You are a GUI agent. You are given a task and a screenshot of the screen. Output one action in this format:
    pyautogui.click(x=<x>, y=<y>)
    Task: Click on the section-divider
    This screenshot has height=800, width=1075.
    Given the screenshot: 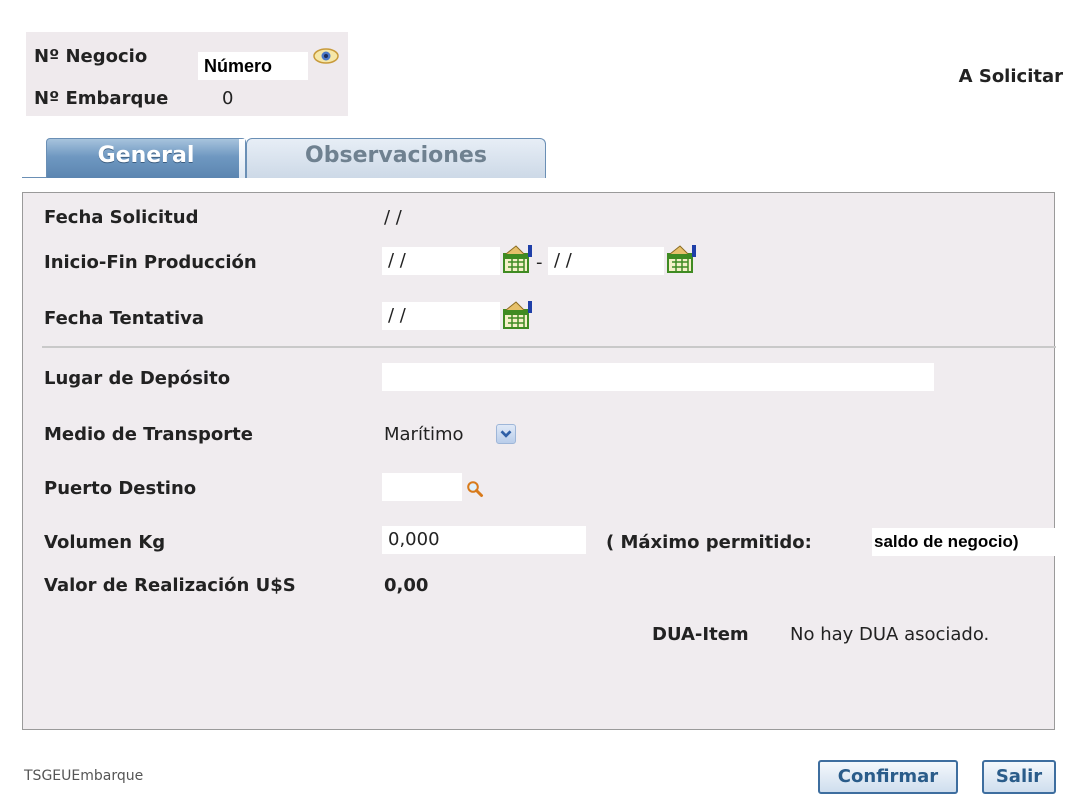 What is the action you would take?
    pyautogui.click(x=549, y=347)
    